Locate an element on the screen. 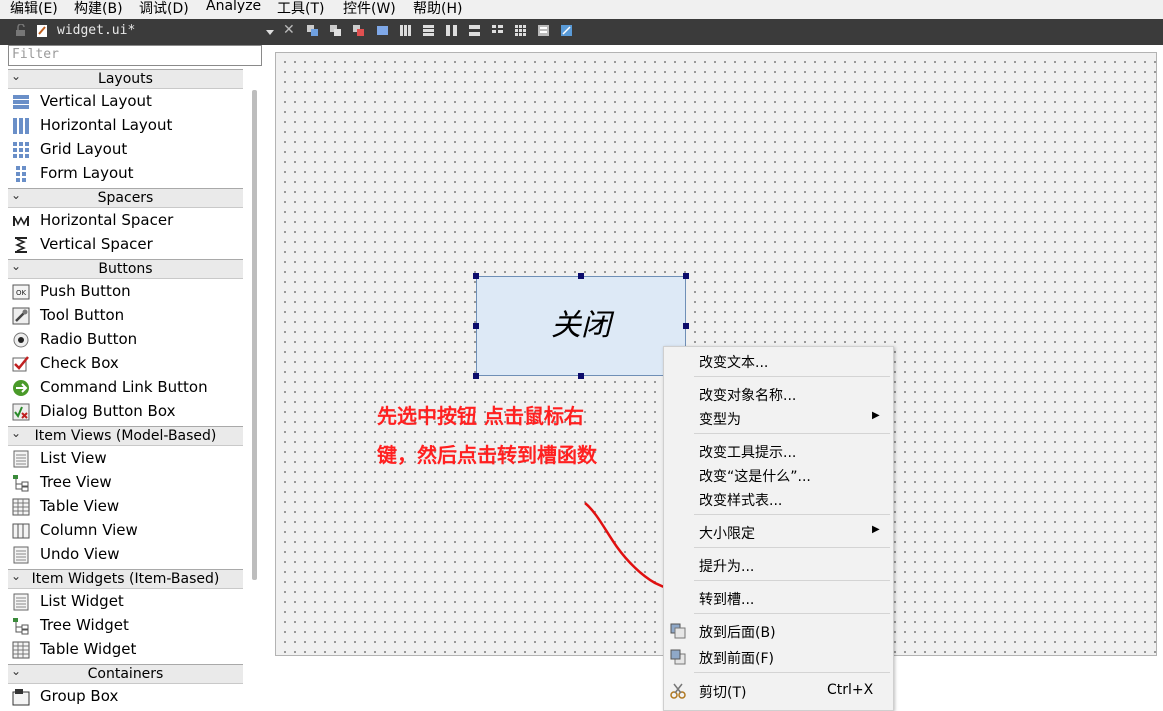 This screenshot has height=711, width=1163. widget-item-tree-view: Tree View is located at coordinates (125, 483).